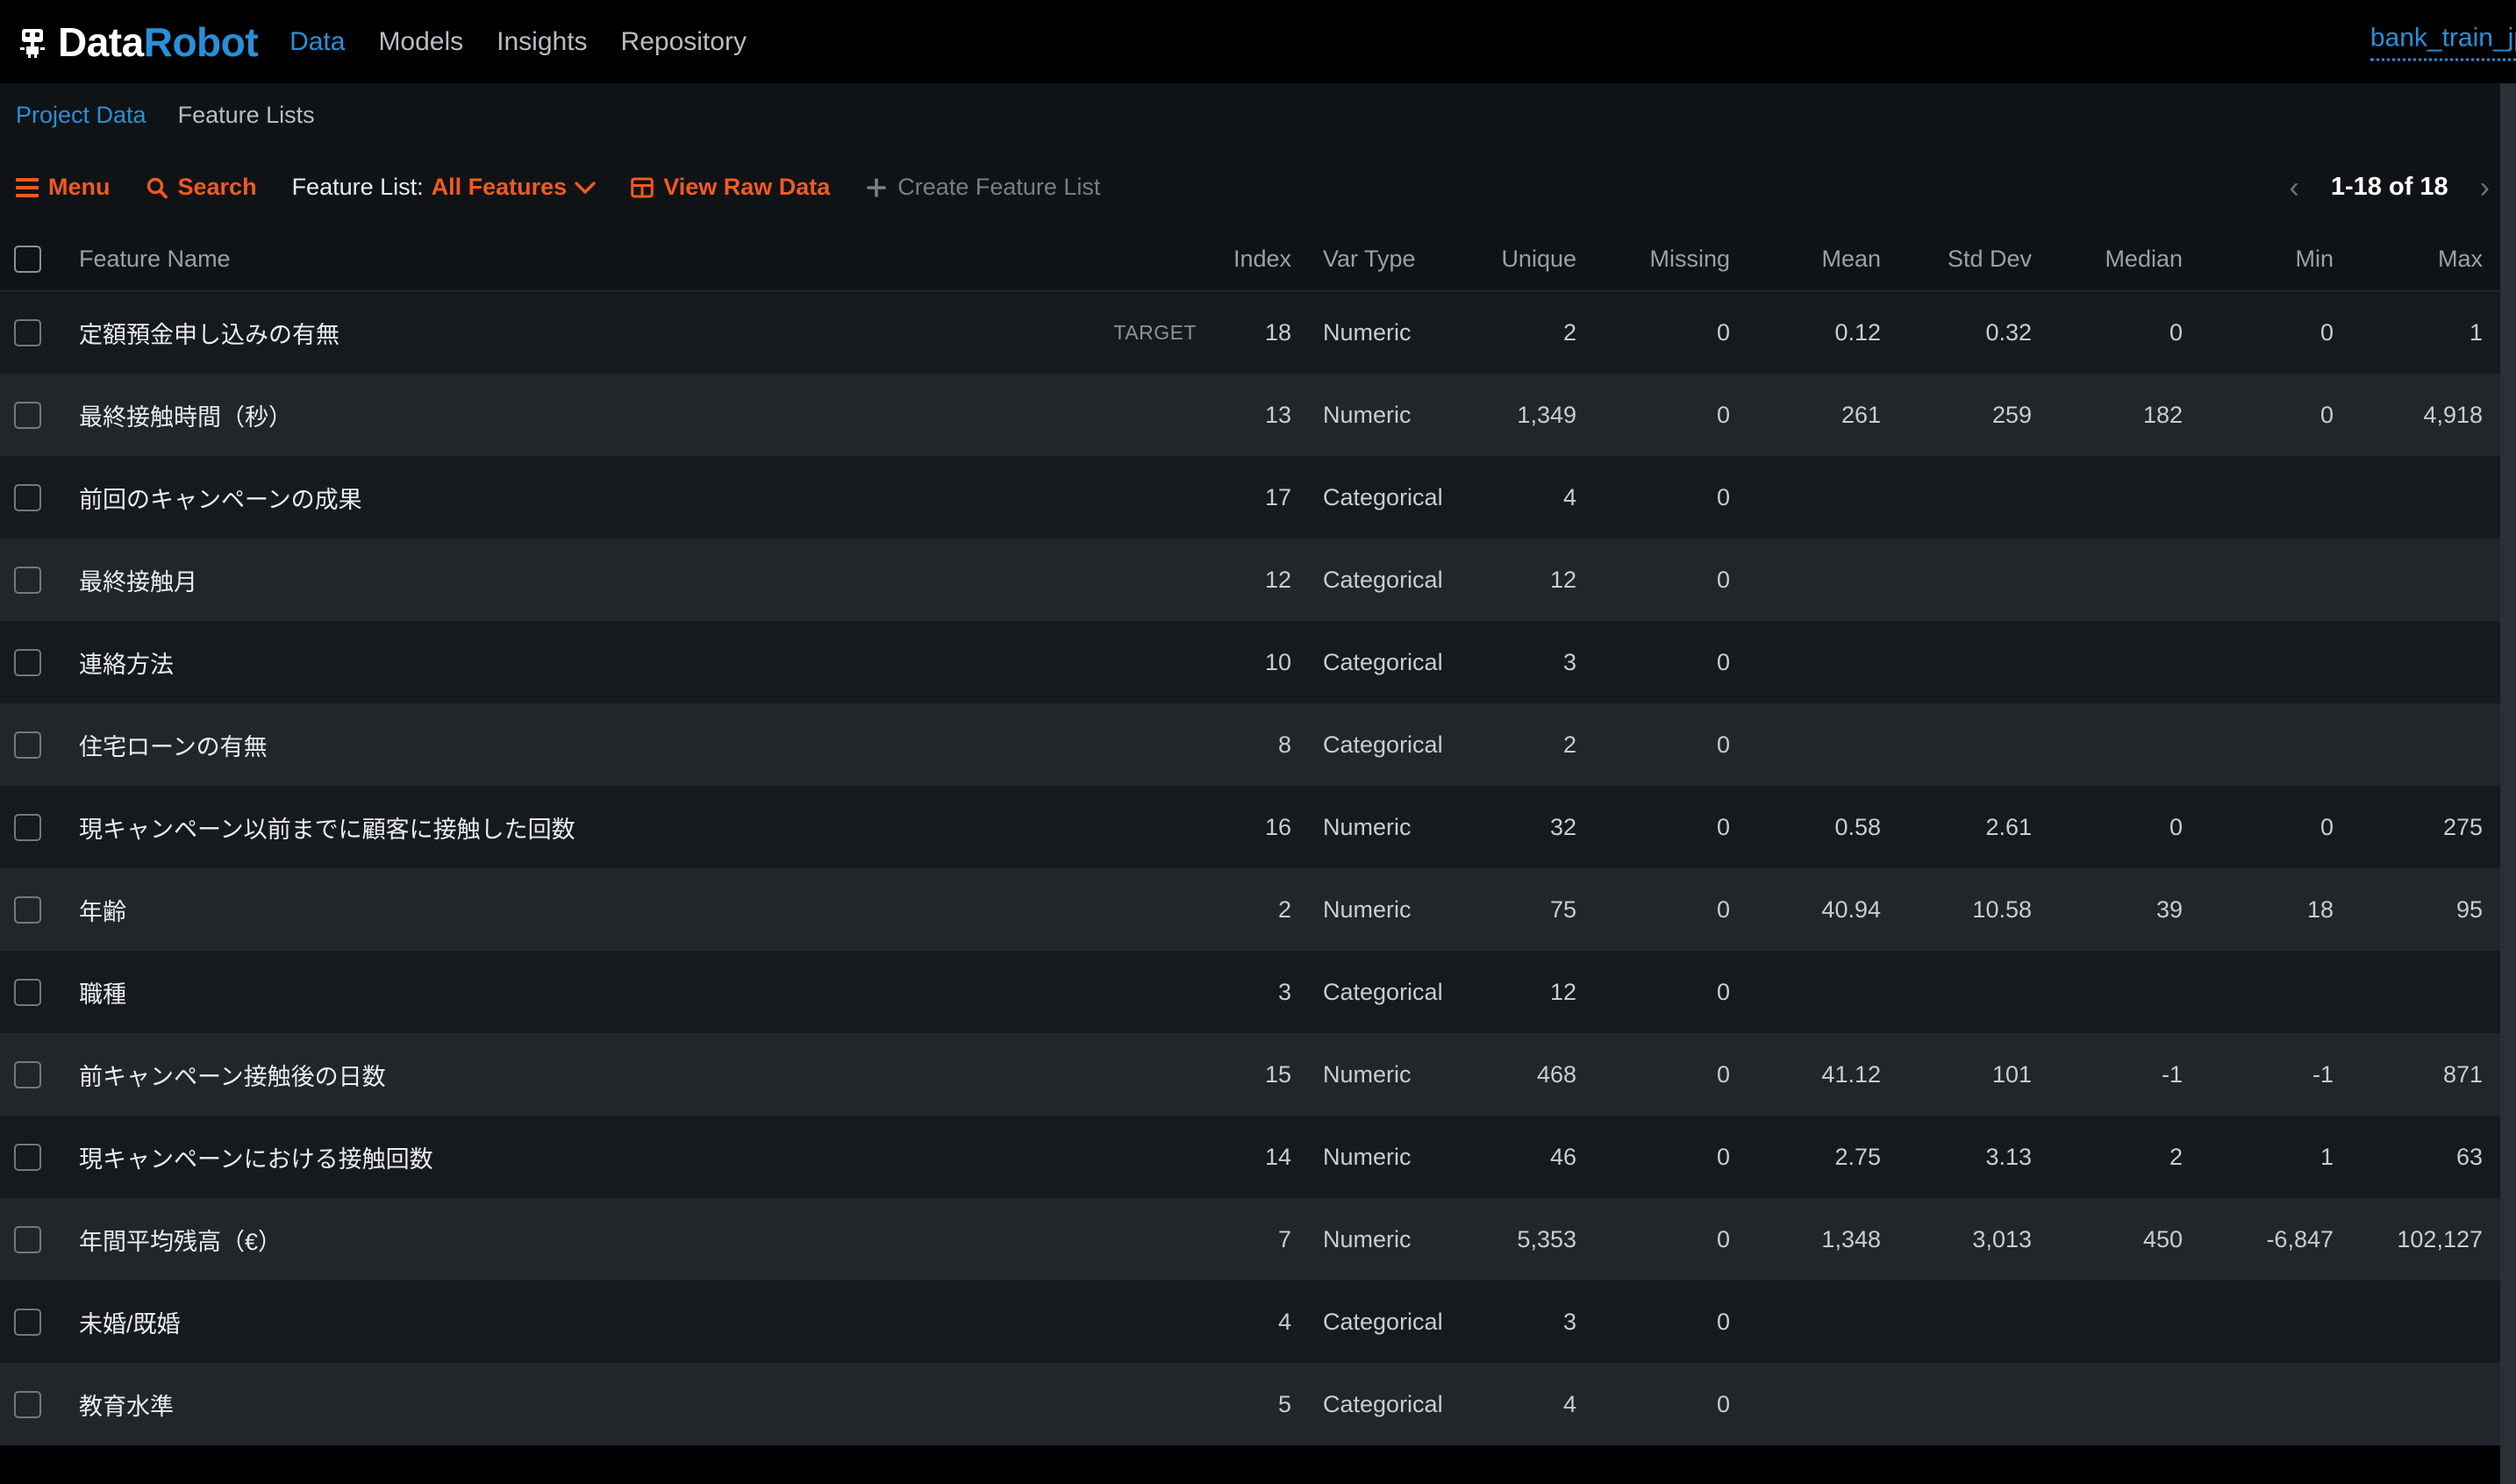 The image size is (2516, 1484). What do you see at coordinates (541, 663) in the screenshot?
I see `feature-name-cell: 連絡方法` at bounding box center [541, 663].